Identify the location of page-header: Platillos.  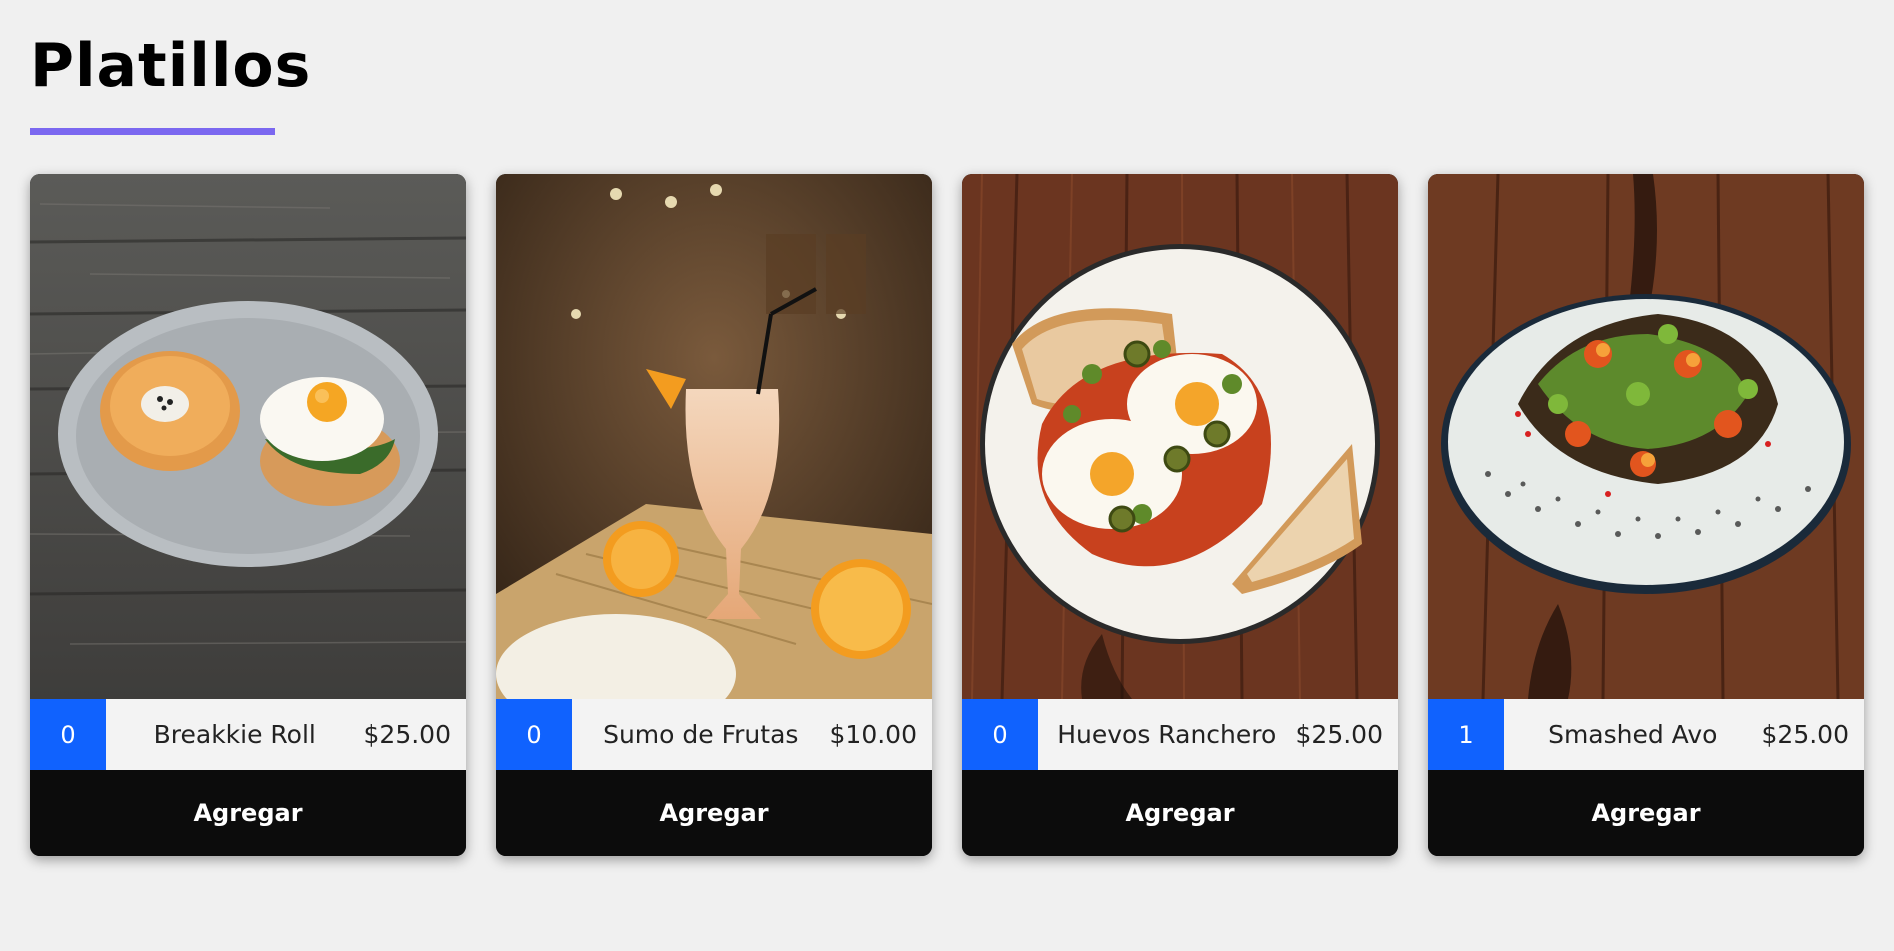
(170, 81).